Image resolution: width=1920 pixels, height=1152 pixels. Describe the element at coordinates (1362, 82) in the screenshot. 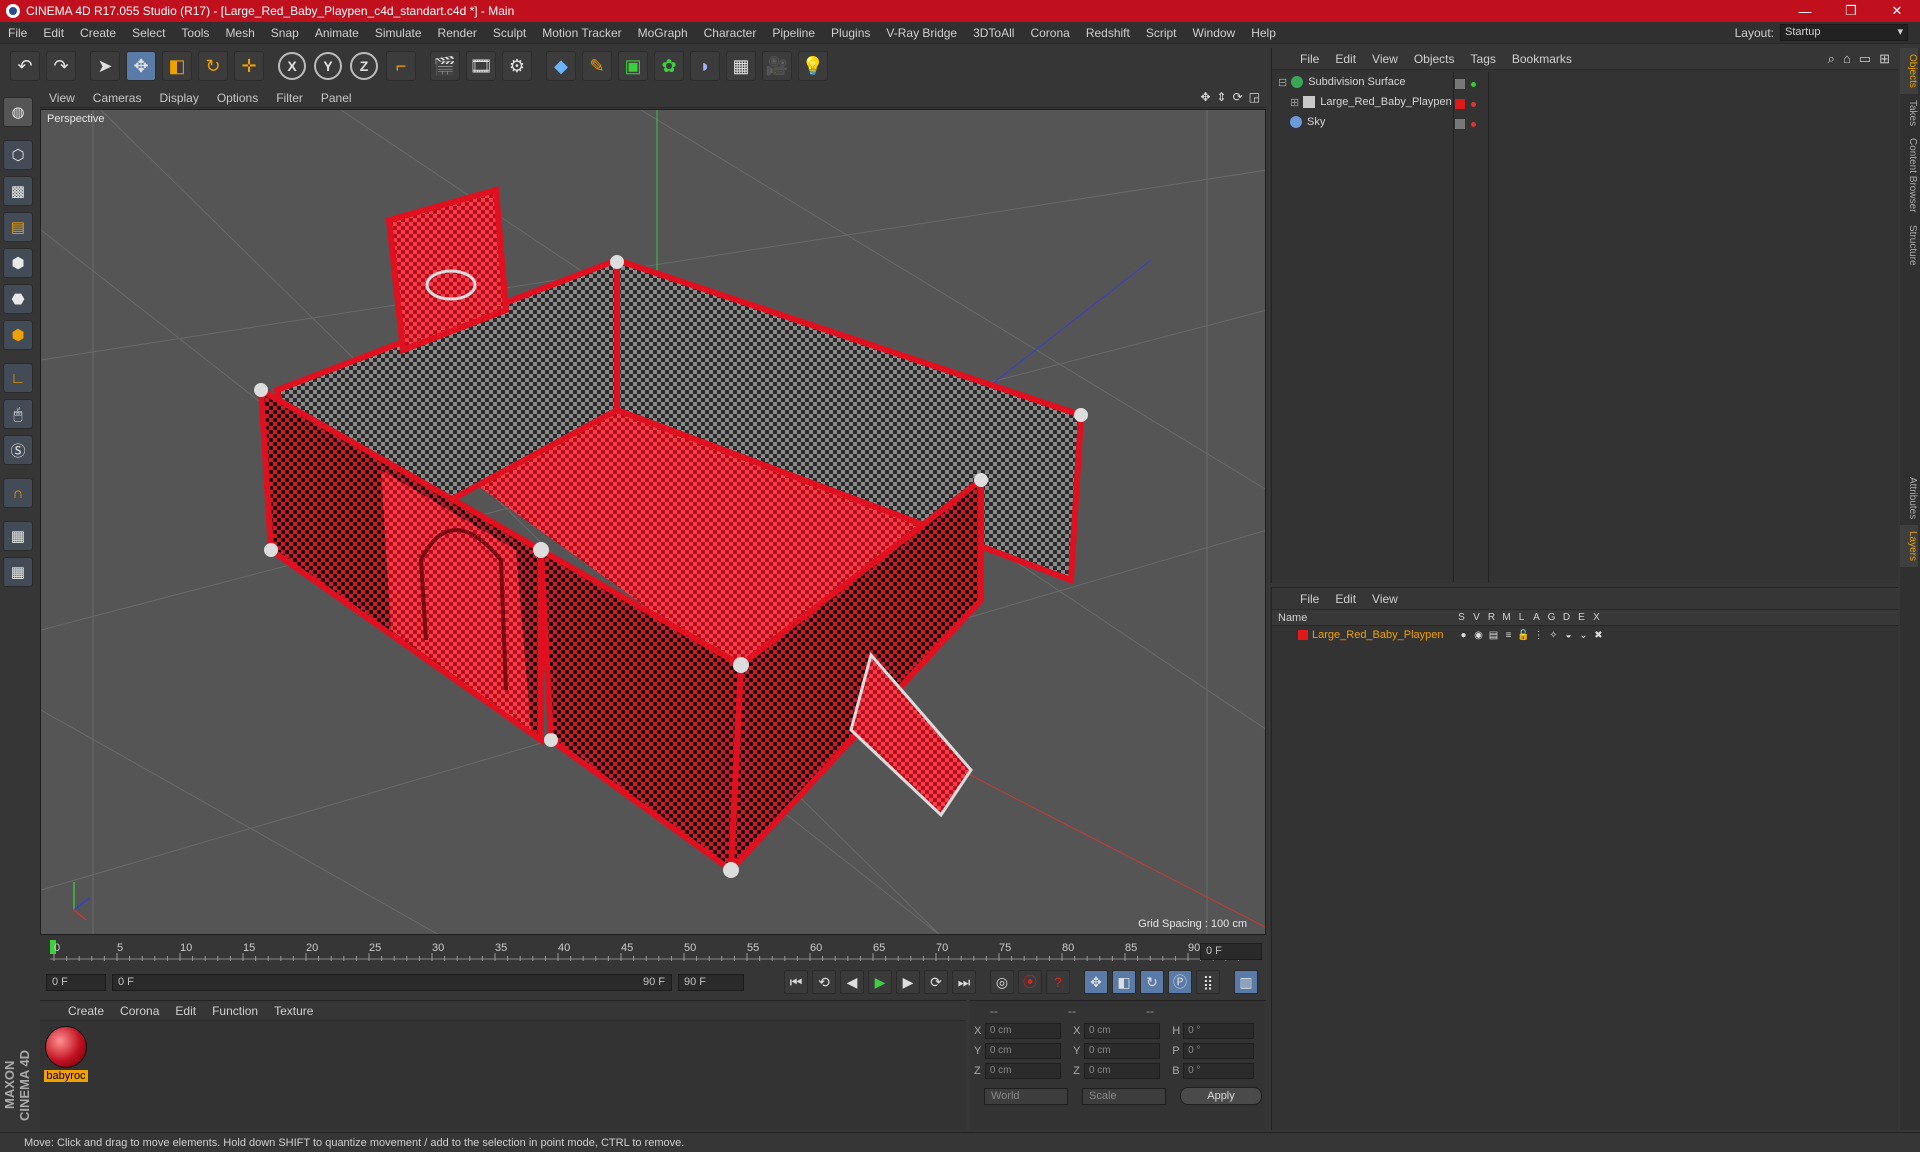

I see `object-row-subdivision-surface: ⊟ Subdivision Surface` at that location.